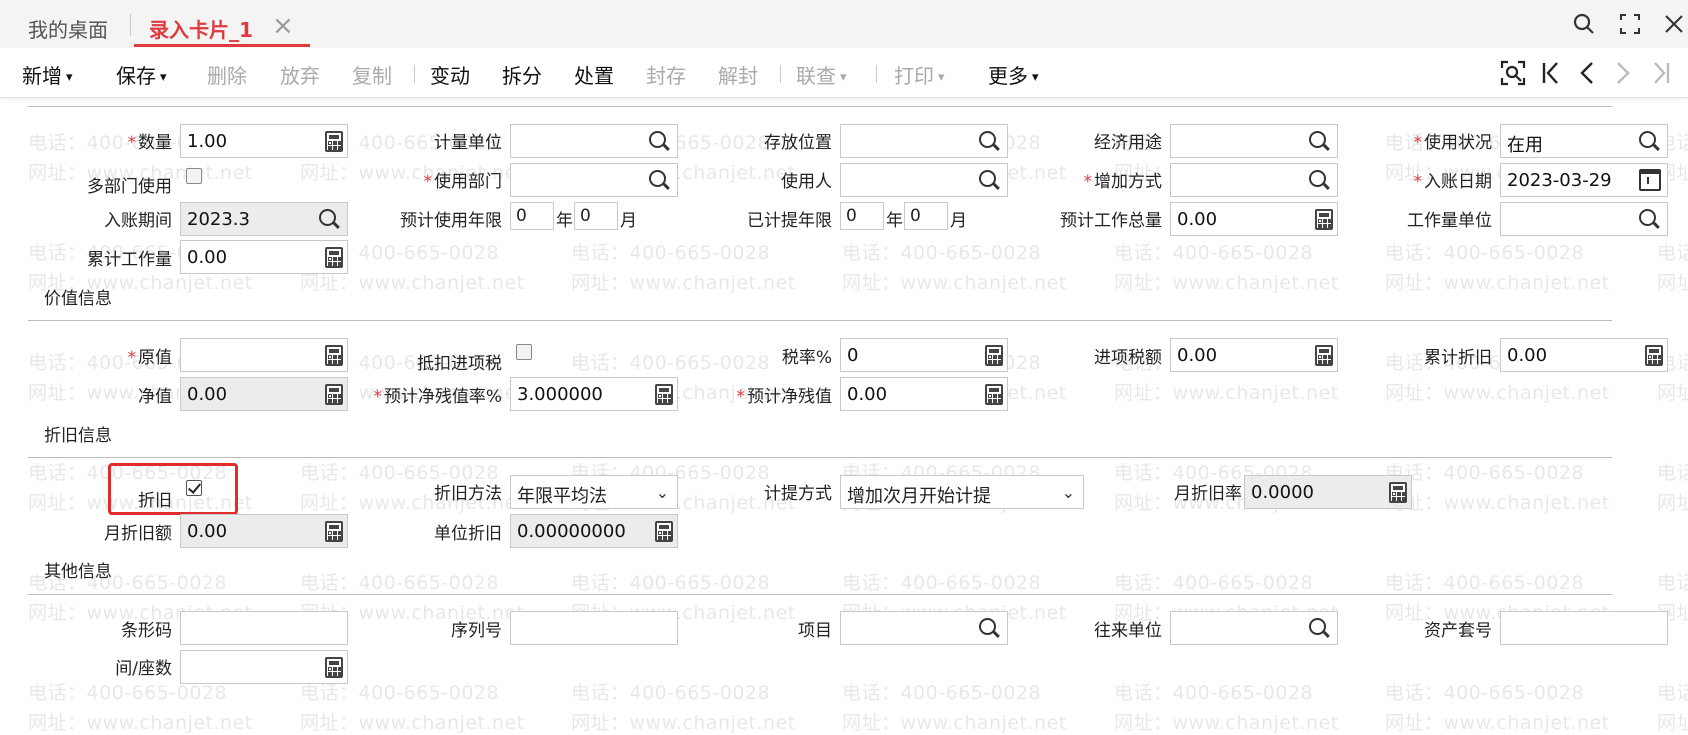  I want to click on monthly-rate-value: 0.0000, so click(1282, 492).